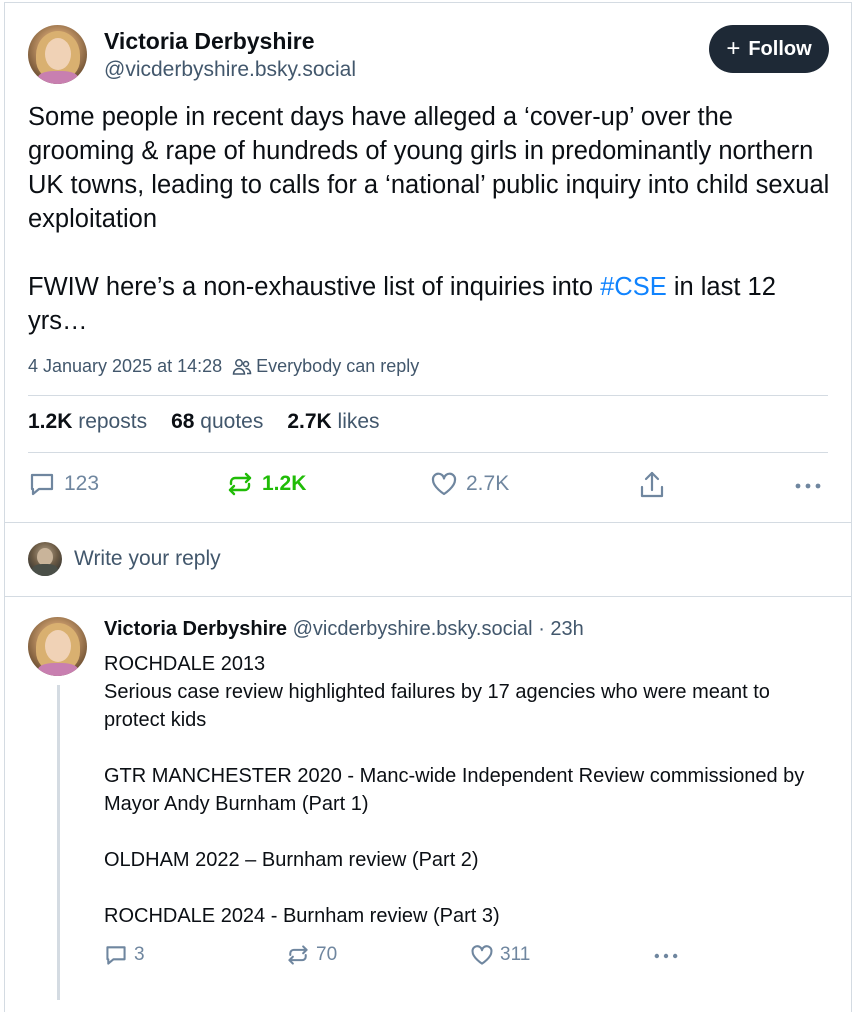 The width and height of the screenshot is (862, 1012). I want to click on follow-label: Follow, so click(780, 48).